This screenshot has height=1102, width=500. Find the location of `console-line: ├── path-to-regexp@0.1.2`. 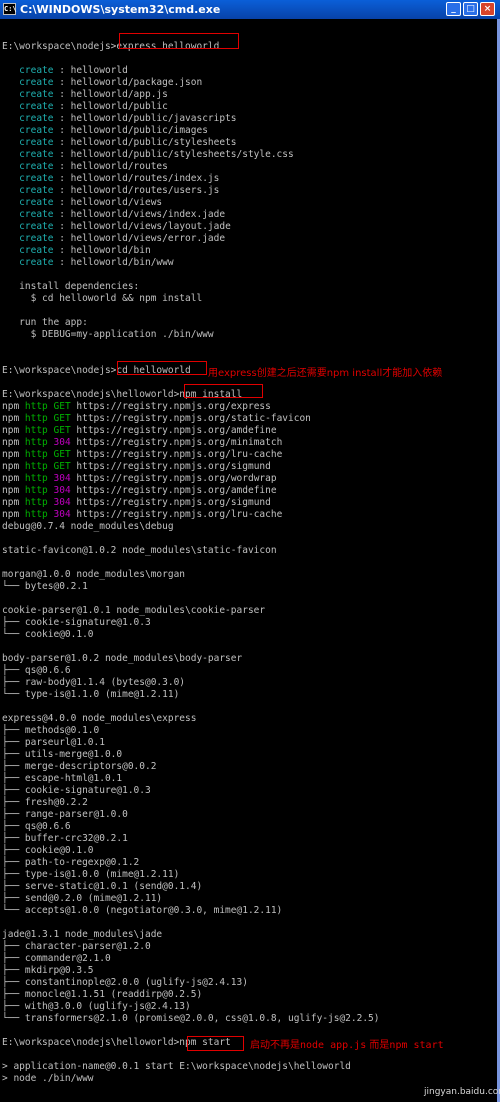

console-line: ├── path-to-regexp@0.1.2 is located at coordinates (71, 862).